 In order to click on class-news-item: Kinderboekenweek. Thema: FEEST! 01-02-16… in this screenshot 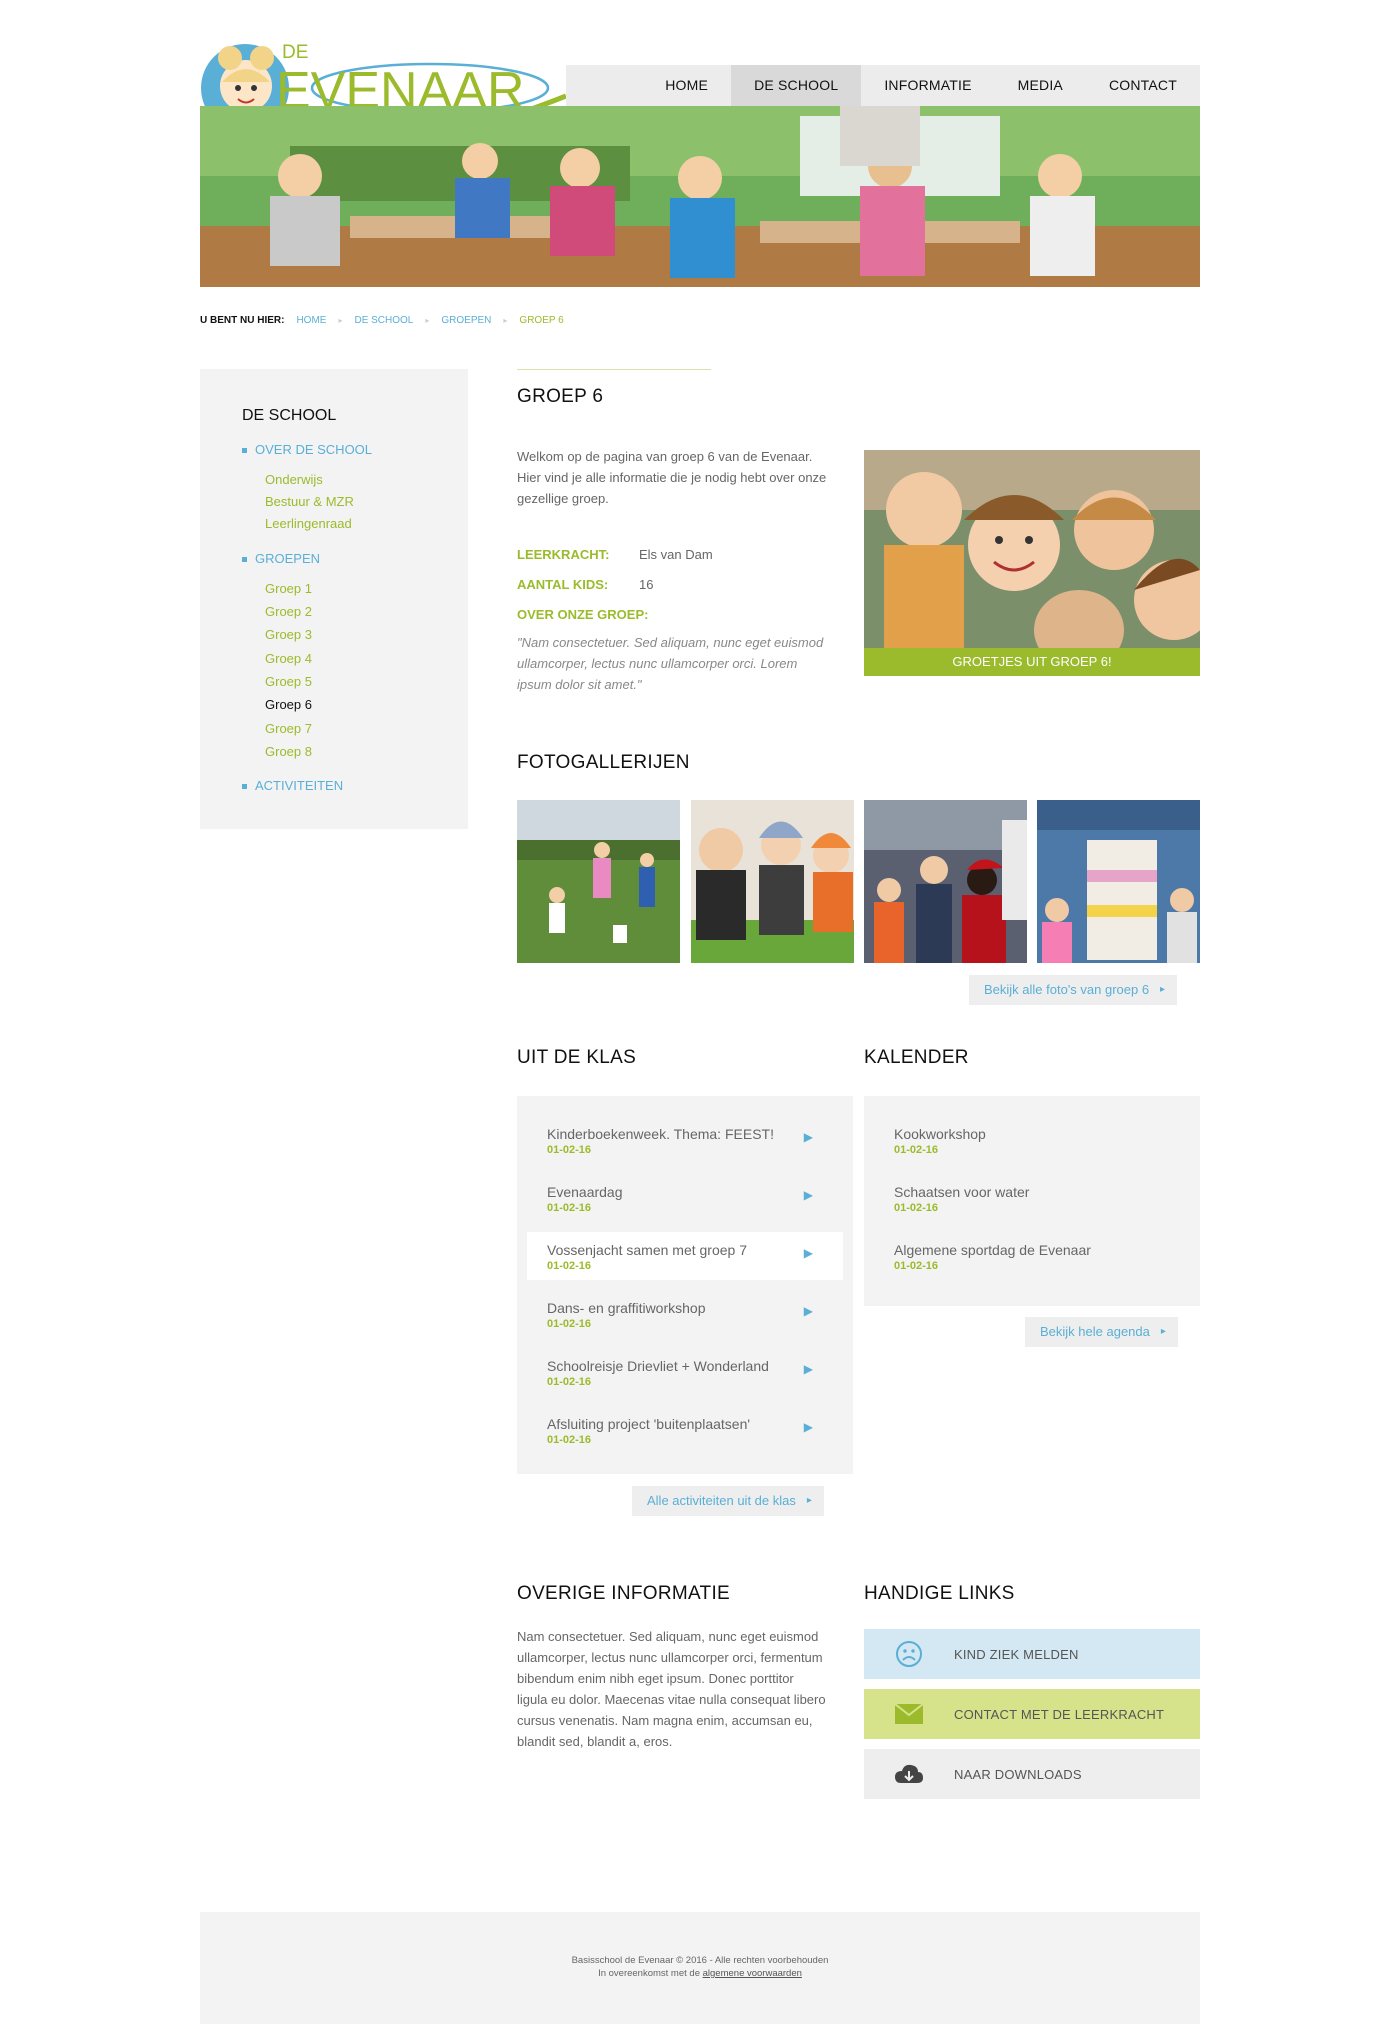, I will do `click(685, 1140)`.